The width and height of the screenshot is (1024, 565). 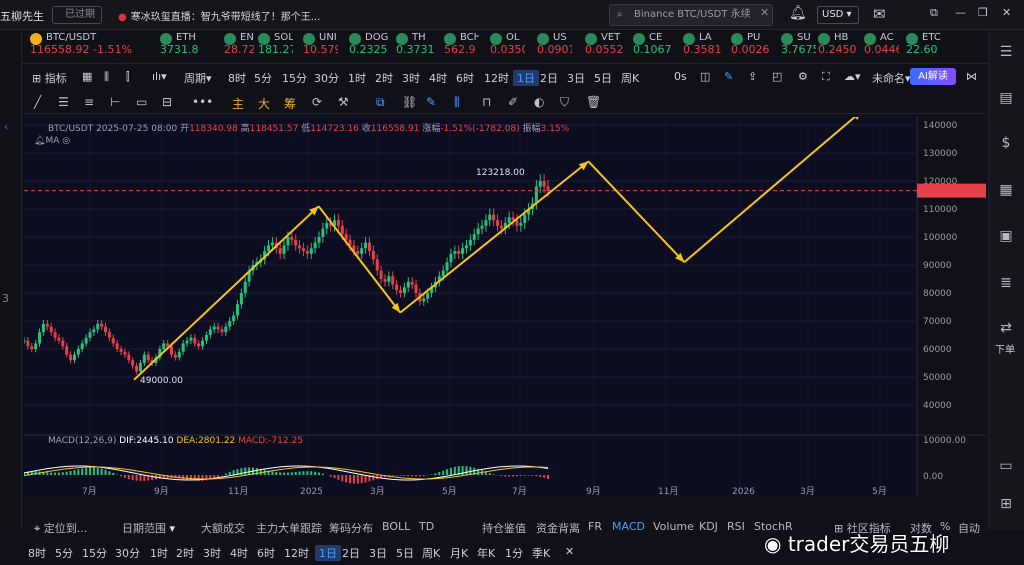 I want to click on ai-interpret-button: AI解读, so click(x=933, y=76).